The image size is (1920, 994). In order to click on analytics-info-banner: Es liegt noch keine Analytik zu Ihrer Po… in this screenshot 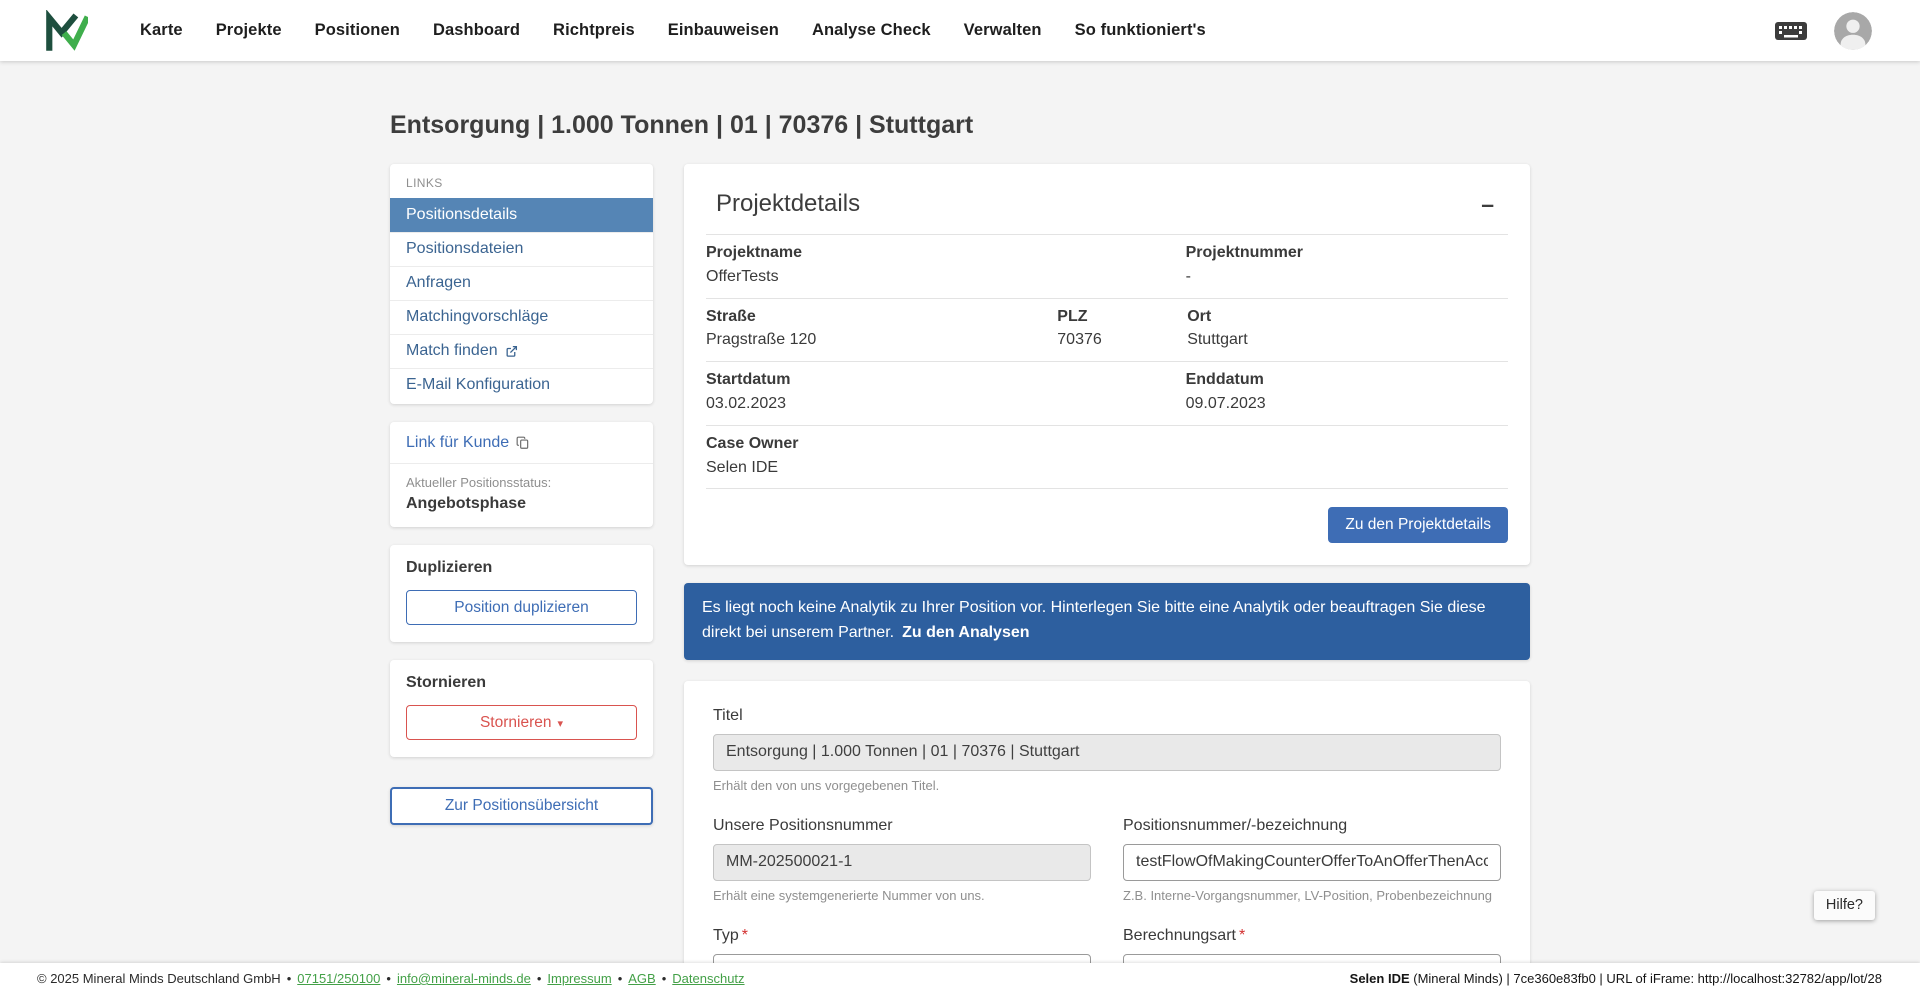, I will do `click(1107, 621)`.